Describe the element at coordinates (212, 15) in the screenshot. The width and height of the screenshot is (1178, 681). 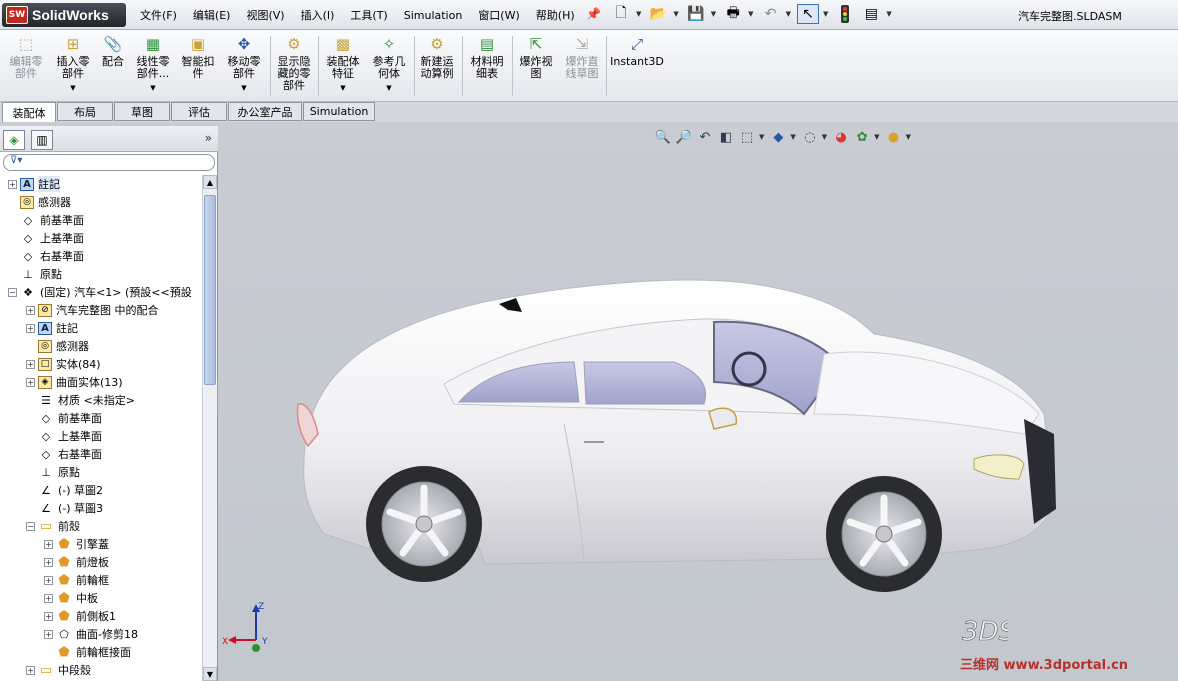
I see `menu-edit: 编辑(E)` at that location.